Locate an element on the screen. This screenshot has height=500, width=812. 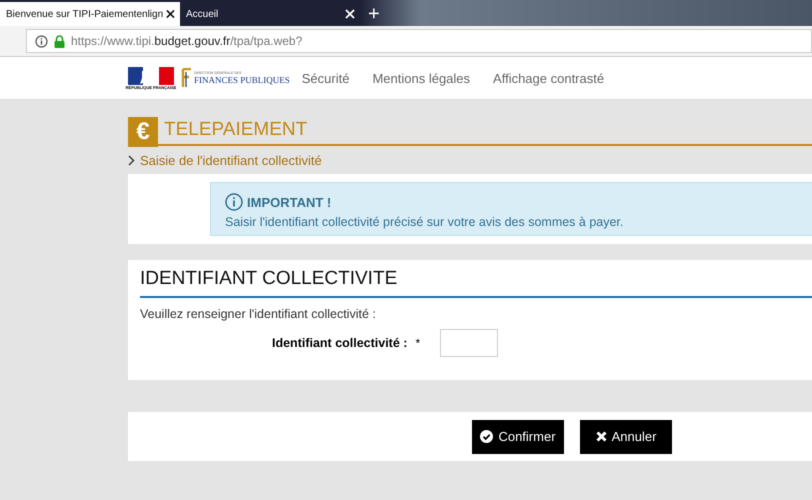
check-circle-icon is located at coordinates (487, 436).